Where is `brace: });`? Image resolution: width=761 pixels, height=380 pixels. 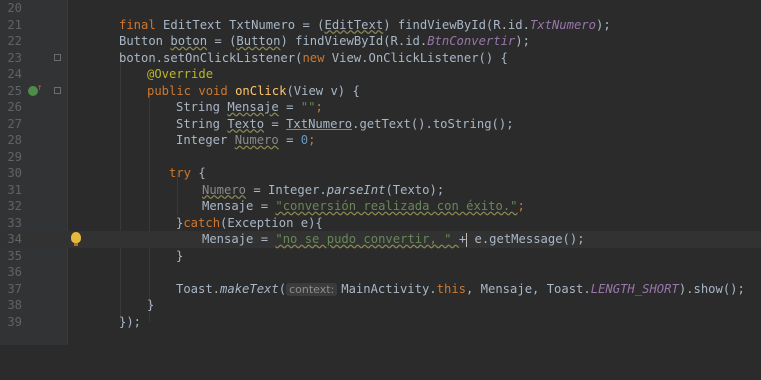 brace: }); is located at coordinates (130, 321).